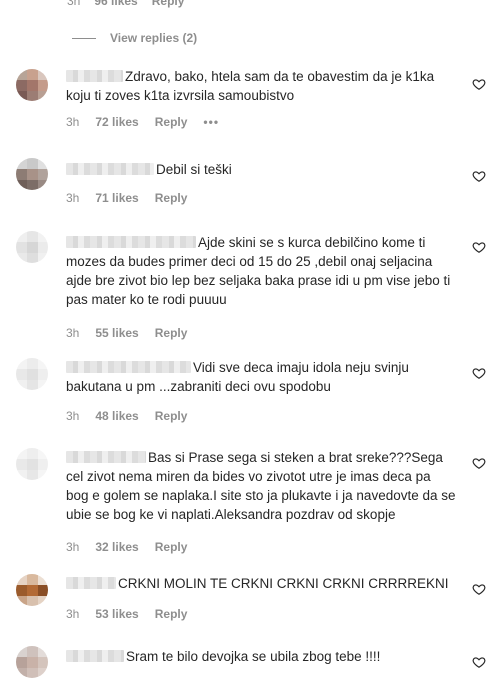 This screenshot has width=497, height=684. Describe the element at coordinates (261, 333) in the screenshot. I see `comment-meta: 3h 55 likes Reply` at that location.